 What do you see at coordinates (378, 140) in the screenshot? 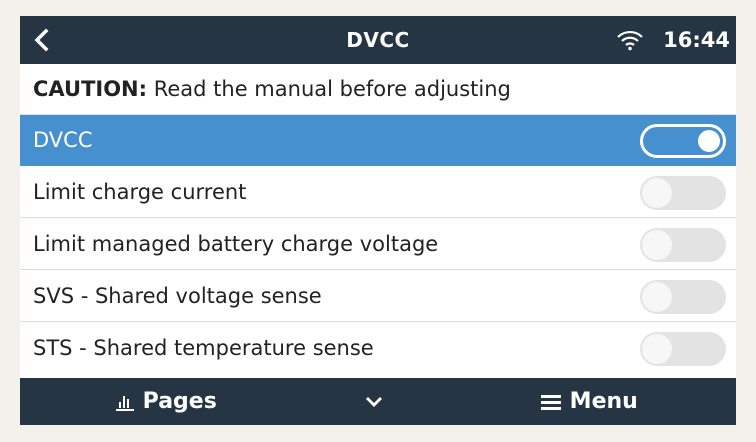
I see `setting-row-dvcc: DVCC` at bounding box center [378, 140].